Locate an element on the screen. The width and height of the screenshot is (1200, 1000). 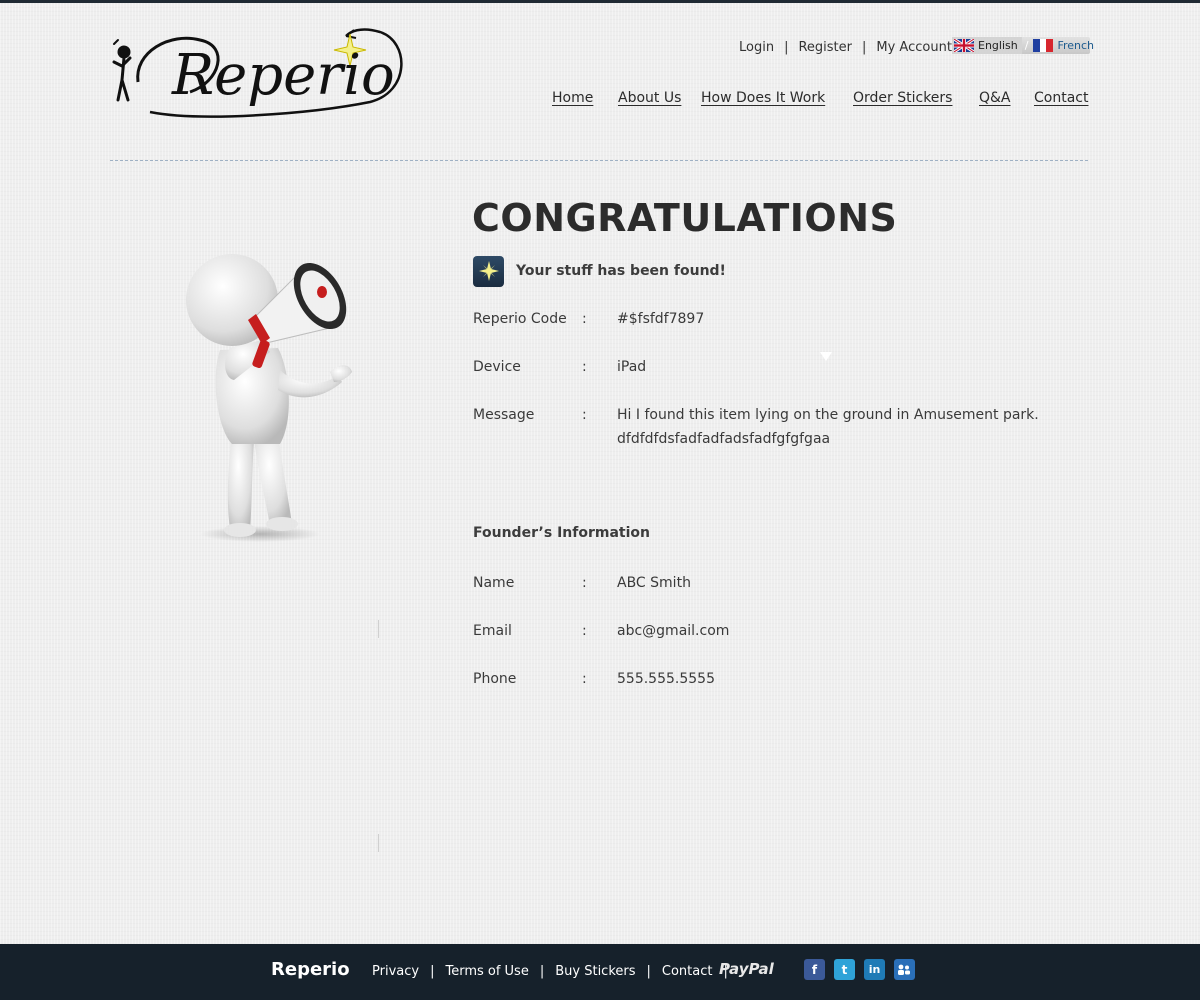
nav-how-does-it-work: How Does It Work is located at coordinates (763, 98).